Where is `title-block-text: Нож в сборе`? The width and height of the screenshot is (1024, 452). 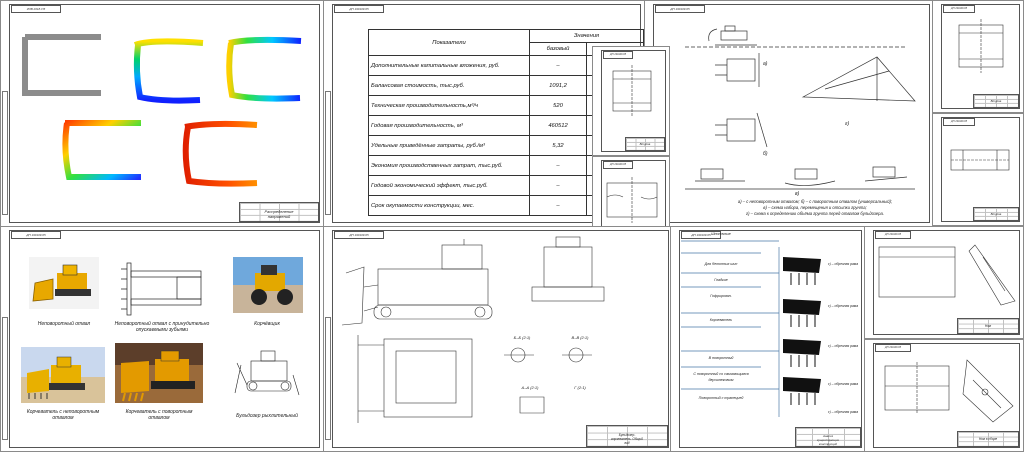
title-block-text: Нож в сборе is located at coordinates (988, 438).